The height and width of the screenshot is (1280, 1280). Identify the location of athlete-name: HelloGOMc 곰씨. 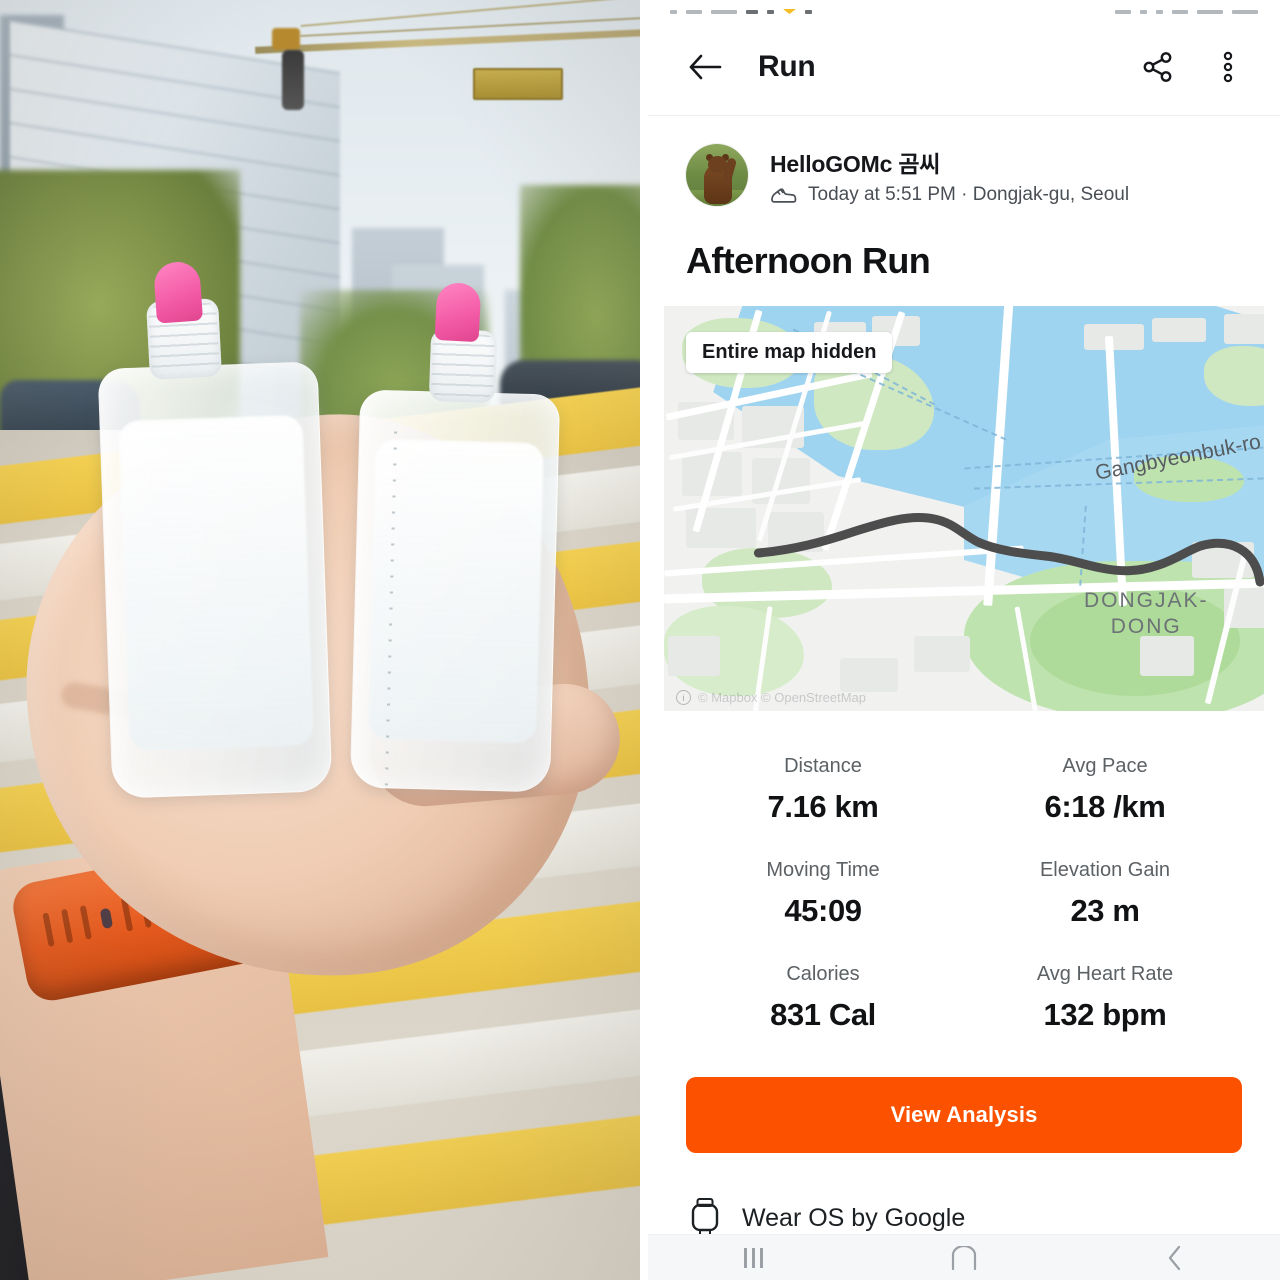
(855, 163).